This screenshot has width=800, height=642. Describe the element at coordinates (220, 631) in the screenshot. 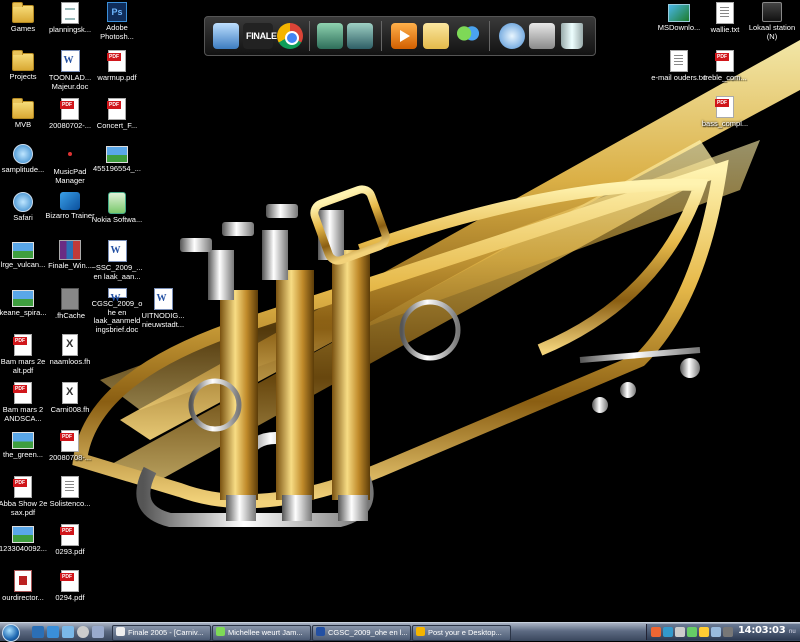

I see `messenger-icon` at that location.